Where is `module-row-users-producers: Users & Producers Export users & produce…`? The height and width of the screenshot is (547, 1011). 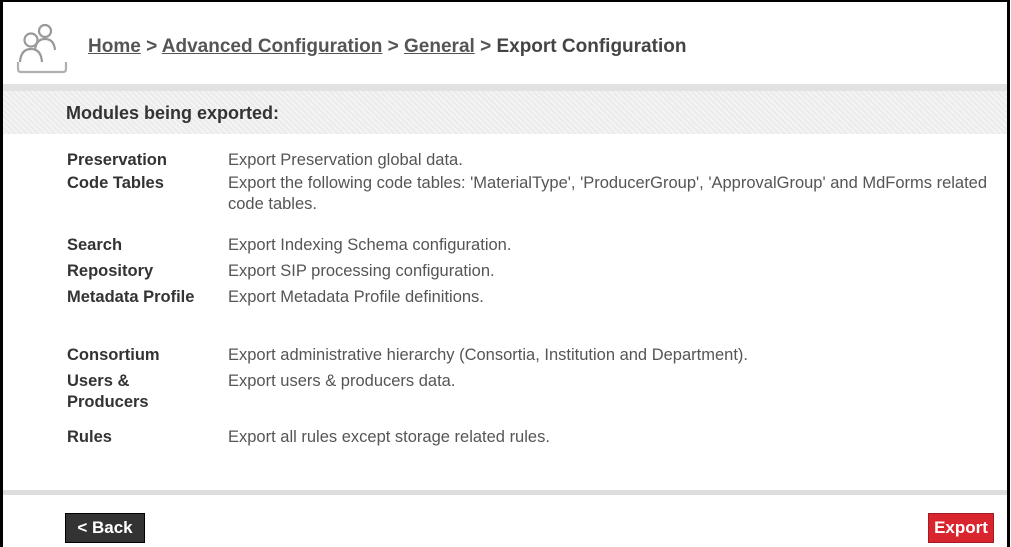
module-row-users-producers: Users & Producers Export users & produce… is located at coordinates (536, 399).